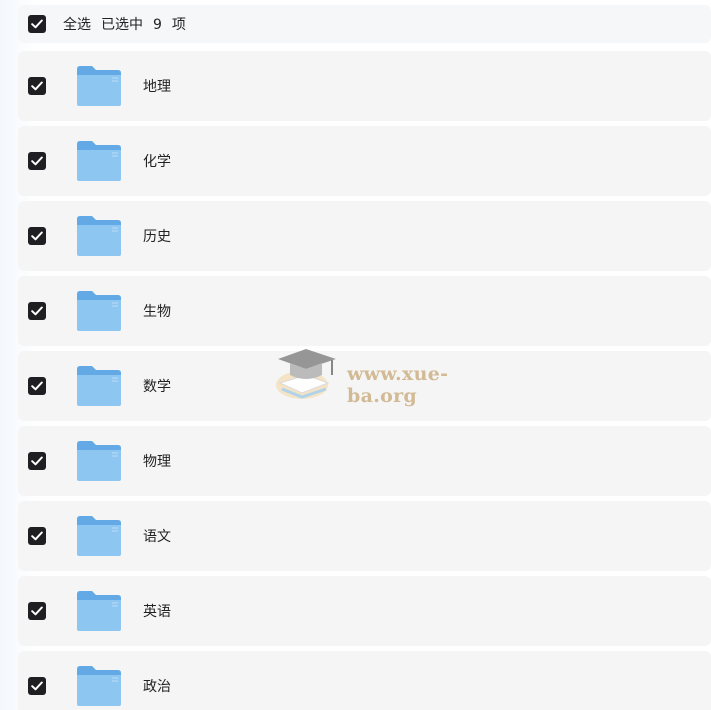 The image size is (711, 710). I want to click on folder-name: 生物, so click(157, 312).